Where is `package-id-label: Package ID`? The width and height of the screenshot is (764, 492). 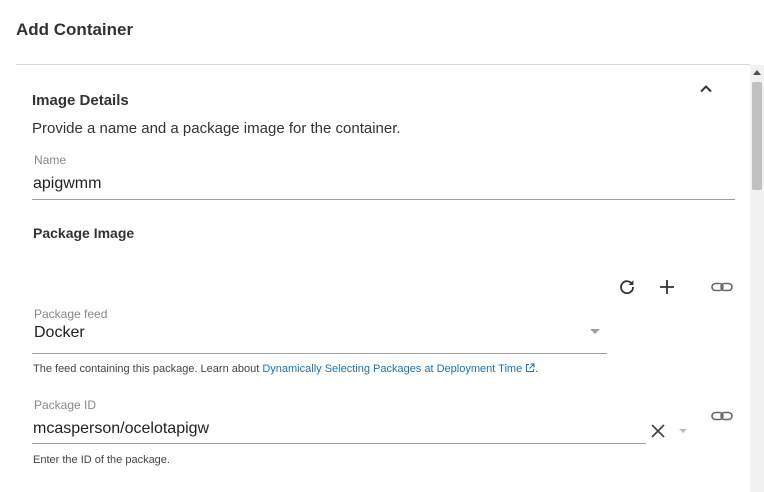 package-id-label: Package ID is located at coordinates (65, 405).